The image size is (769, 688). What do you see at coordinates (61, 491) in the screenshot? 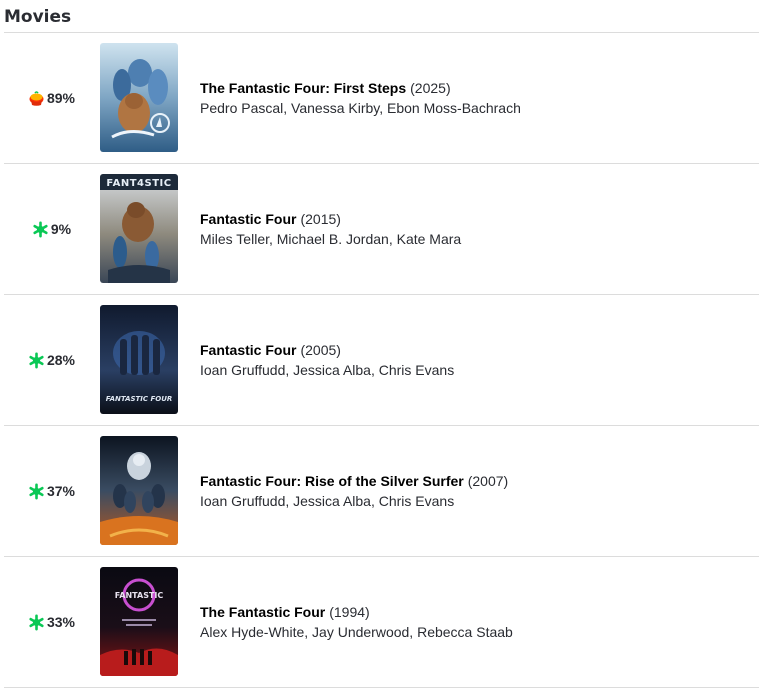
I see `score-value: 37%` at bounding box center [61, 491].